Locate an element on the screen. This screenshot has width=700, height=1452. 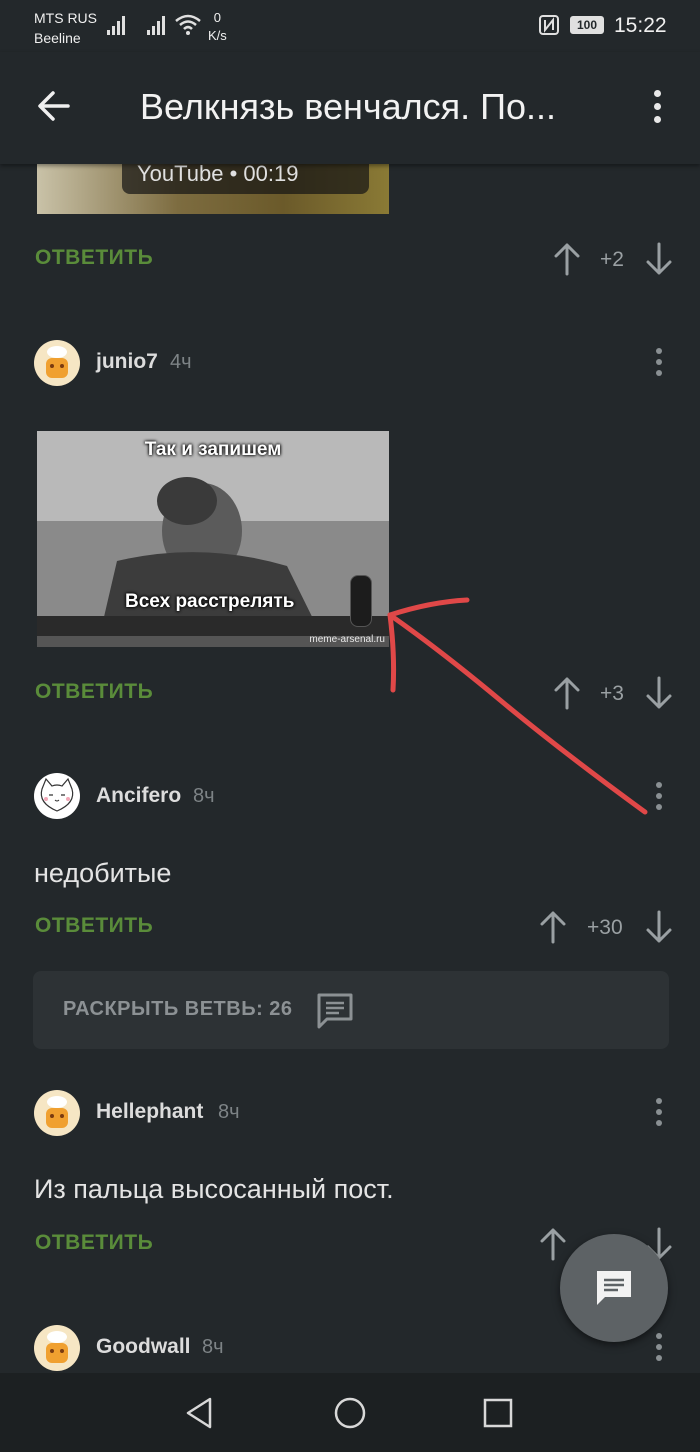
carrier-line2: Beeline is located at coordinates (57, 38).